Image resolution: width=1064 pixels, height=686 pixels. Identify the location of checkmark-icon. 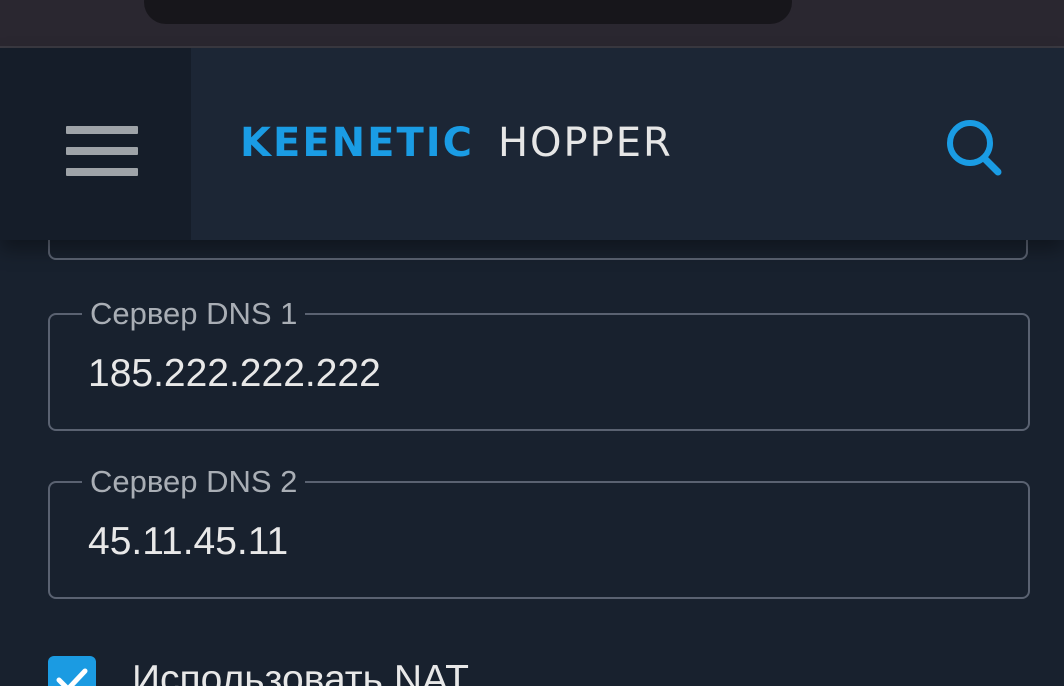
(72, 677).